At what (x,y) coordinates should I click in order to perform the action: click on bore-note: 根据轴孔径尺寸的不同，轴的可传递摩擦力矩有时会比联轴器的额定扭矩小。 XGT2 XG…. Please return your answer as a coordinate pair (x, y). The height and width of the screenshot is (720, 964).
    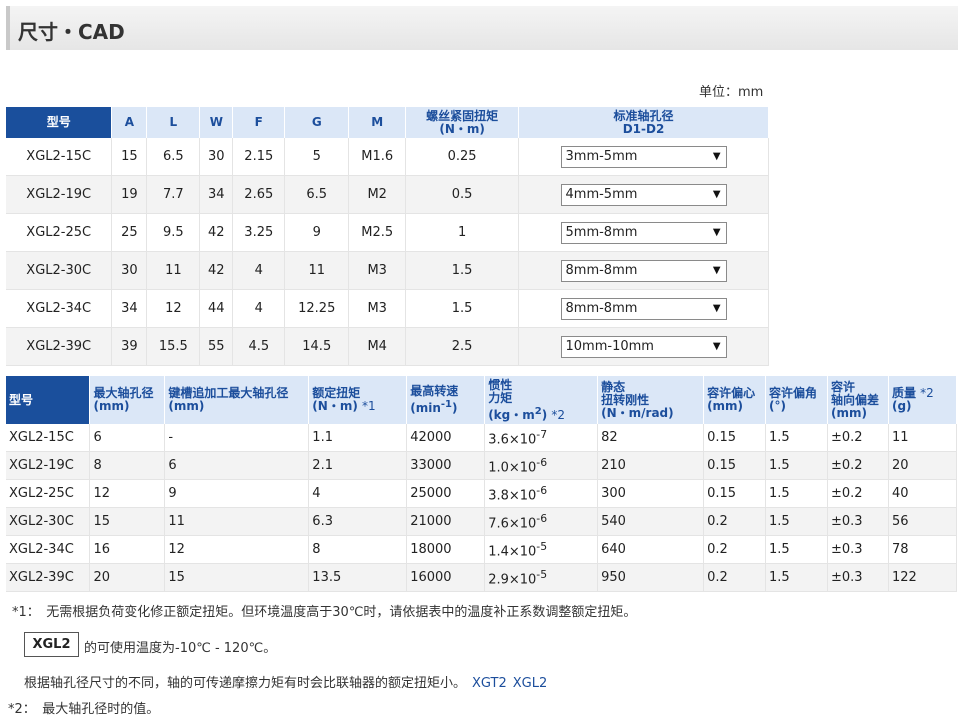
    Looking at the image, I should click on (285, 681).